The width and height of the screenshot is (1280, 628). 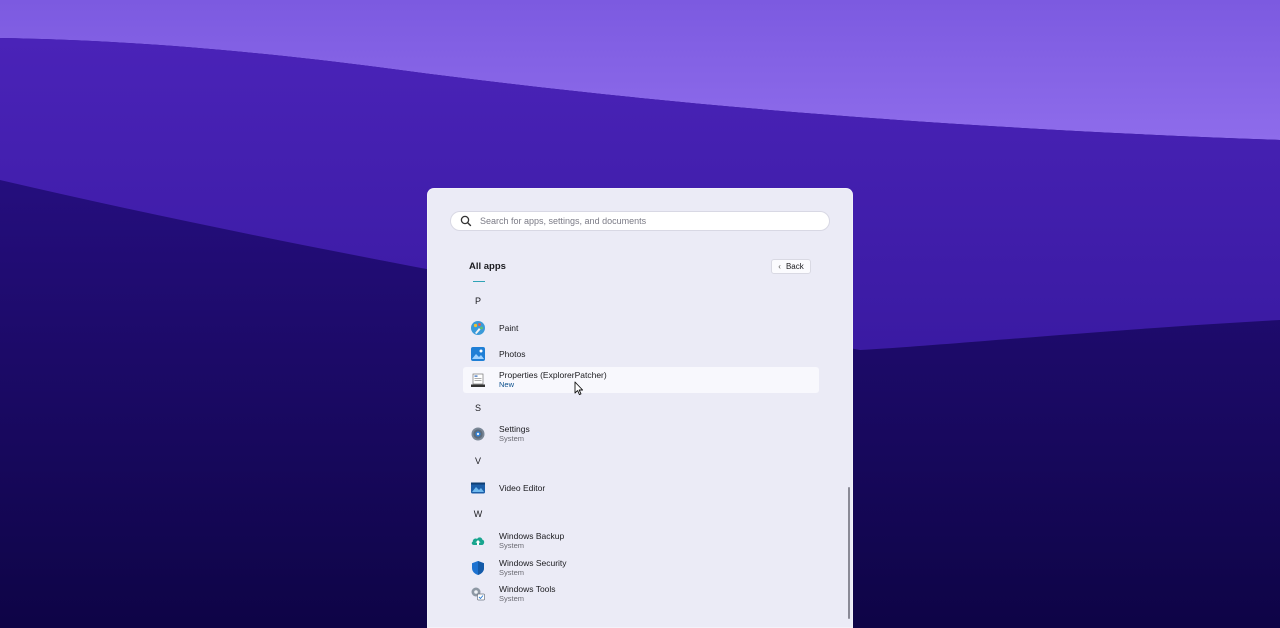 What do you see at coordinates (794, 266) in the screenshot?
I see `back-label: Back` at bounding box center [794, 266].